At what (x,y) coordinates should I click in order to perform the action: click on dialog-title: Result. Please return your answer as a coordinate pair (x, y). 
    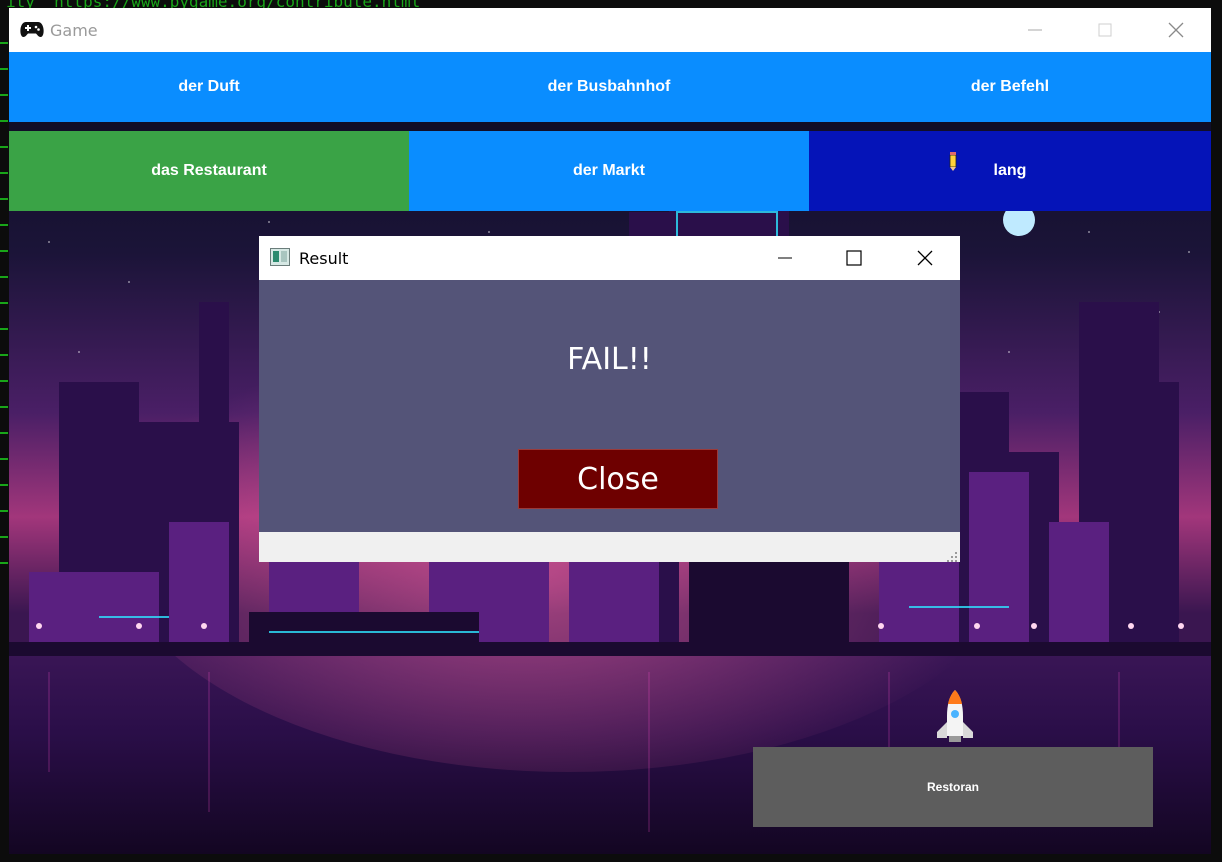
    Looking at the image, I should click on (324, 258).